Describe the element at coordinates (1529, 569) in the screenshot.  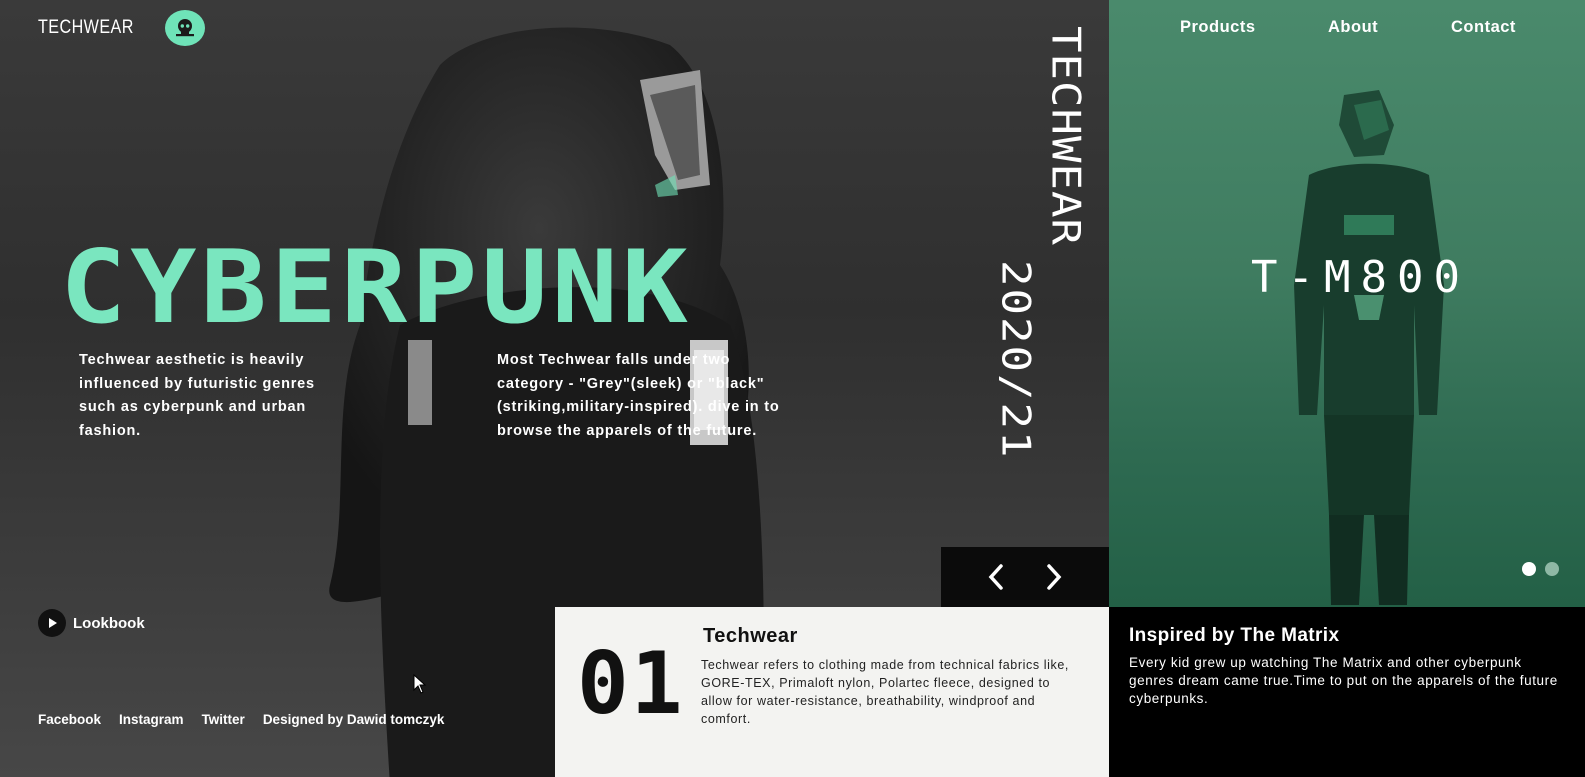
I see `carousel-dot-active` at that location.